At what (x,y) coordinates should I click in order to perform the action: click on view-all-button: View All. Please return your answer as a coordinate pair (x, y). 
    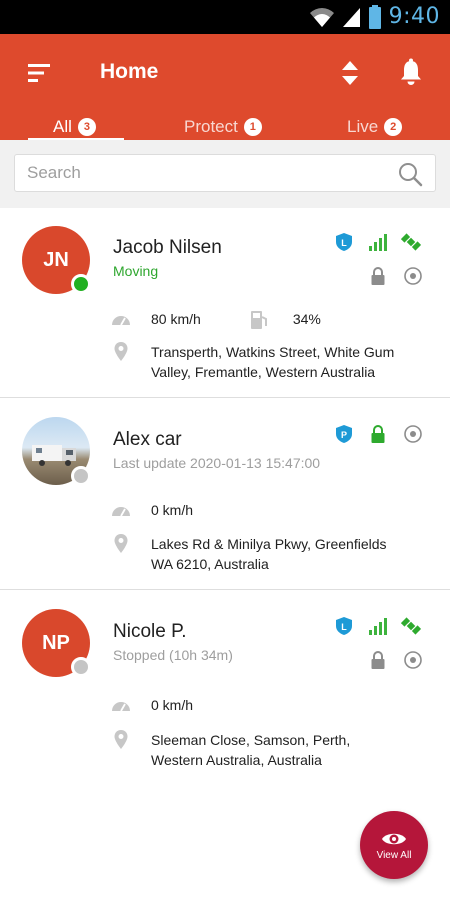
    Looking at the image, I should click on (394, 845).